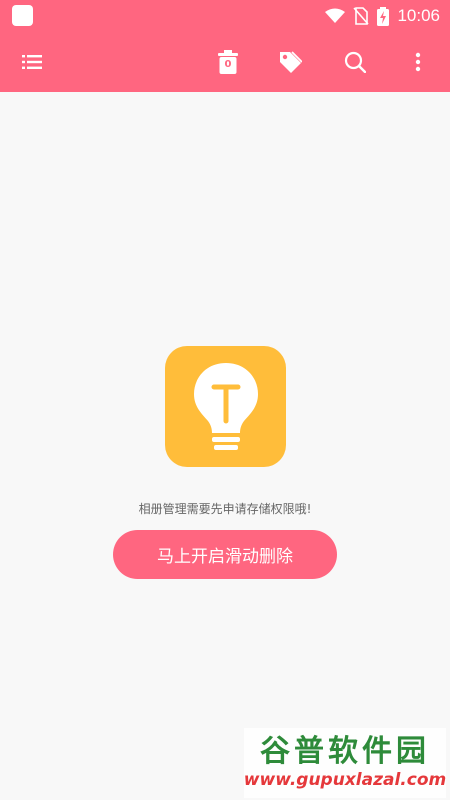 Image resolution: width=450 pixels, height=800 pixels. Describe the element at coordinates (418, 15) in the screenshot. I see `clock: 10:06` at that location.